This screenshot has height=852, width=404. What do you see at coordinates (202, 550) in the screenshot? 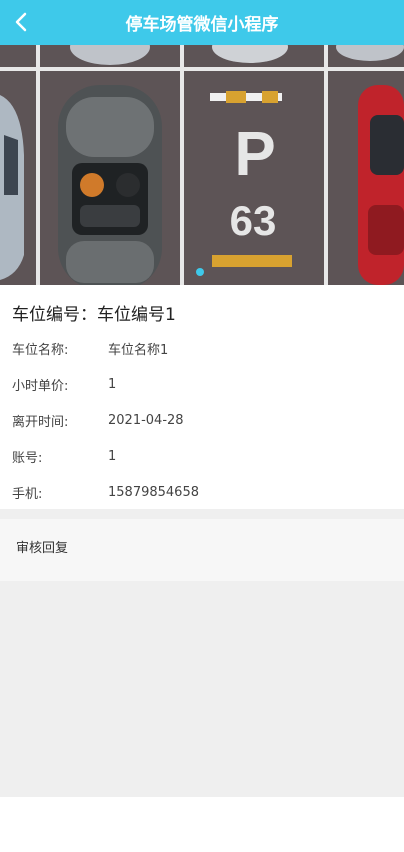
I see `review-reply-section: 审核回复` at bounding box center [202, 550].